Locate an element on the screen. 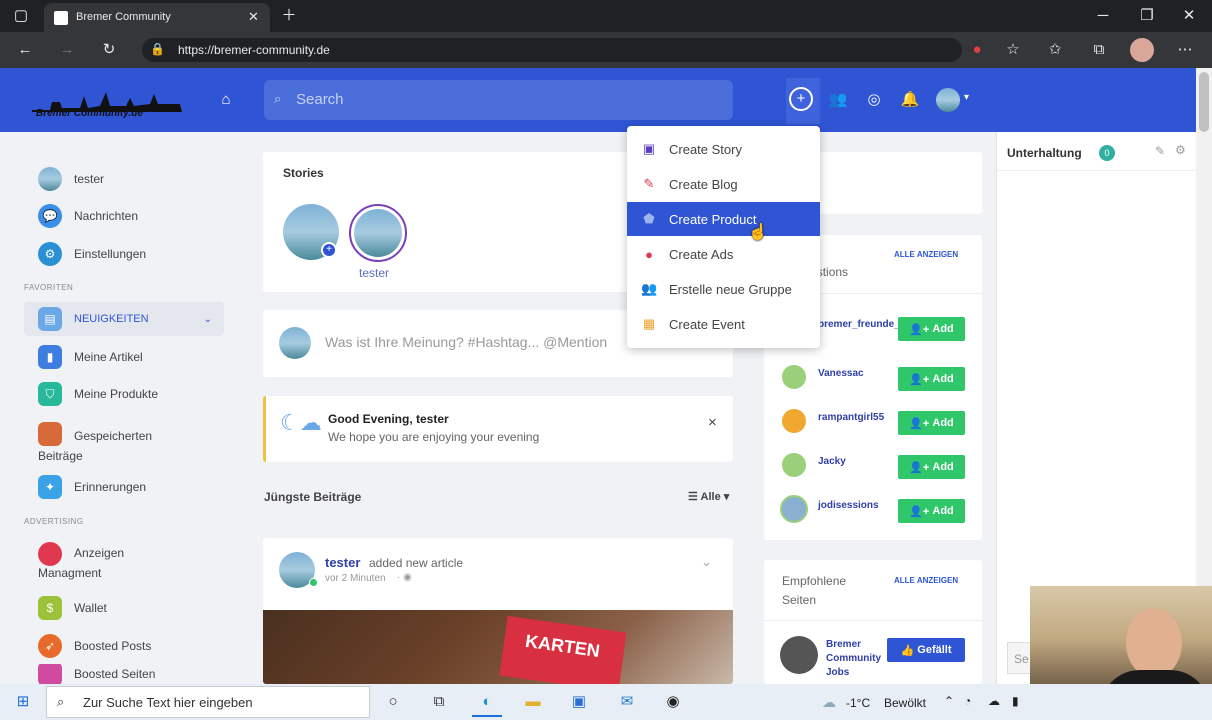 Image resolution: width=1212 pixels, height=720 pixels. mail-icon: ✉ is located at coordinates (627, 702).